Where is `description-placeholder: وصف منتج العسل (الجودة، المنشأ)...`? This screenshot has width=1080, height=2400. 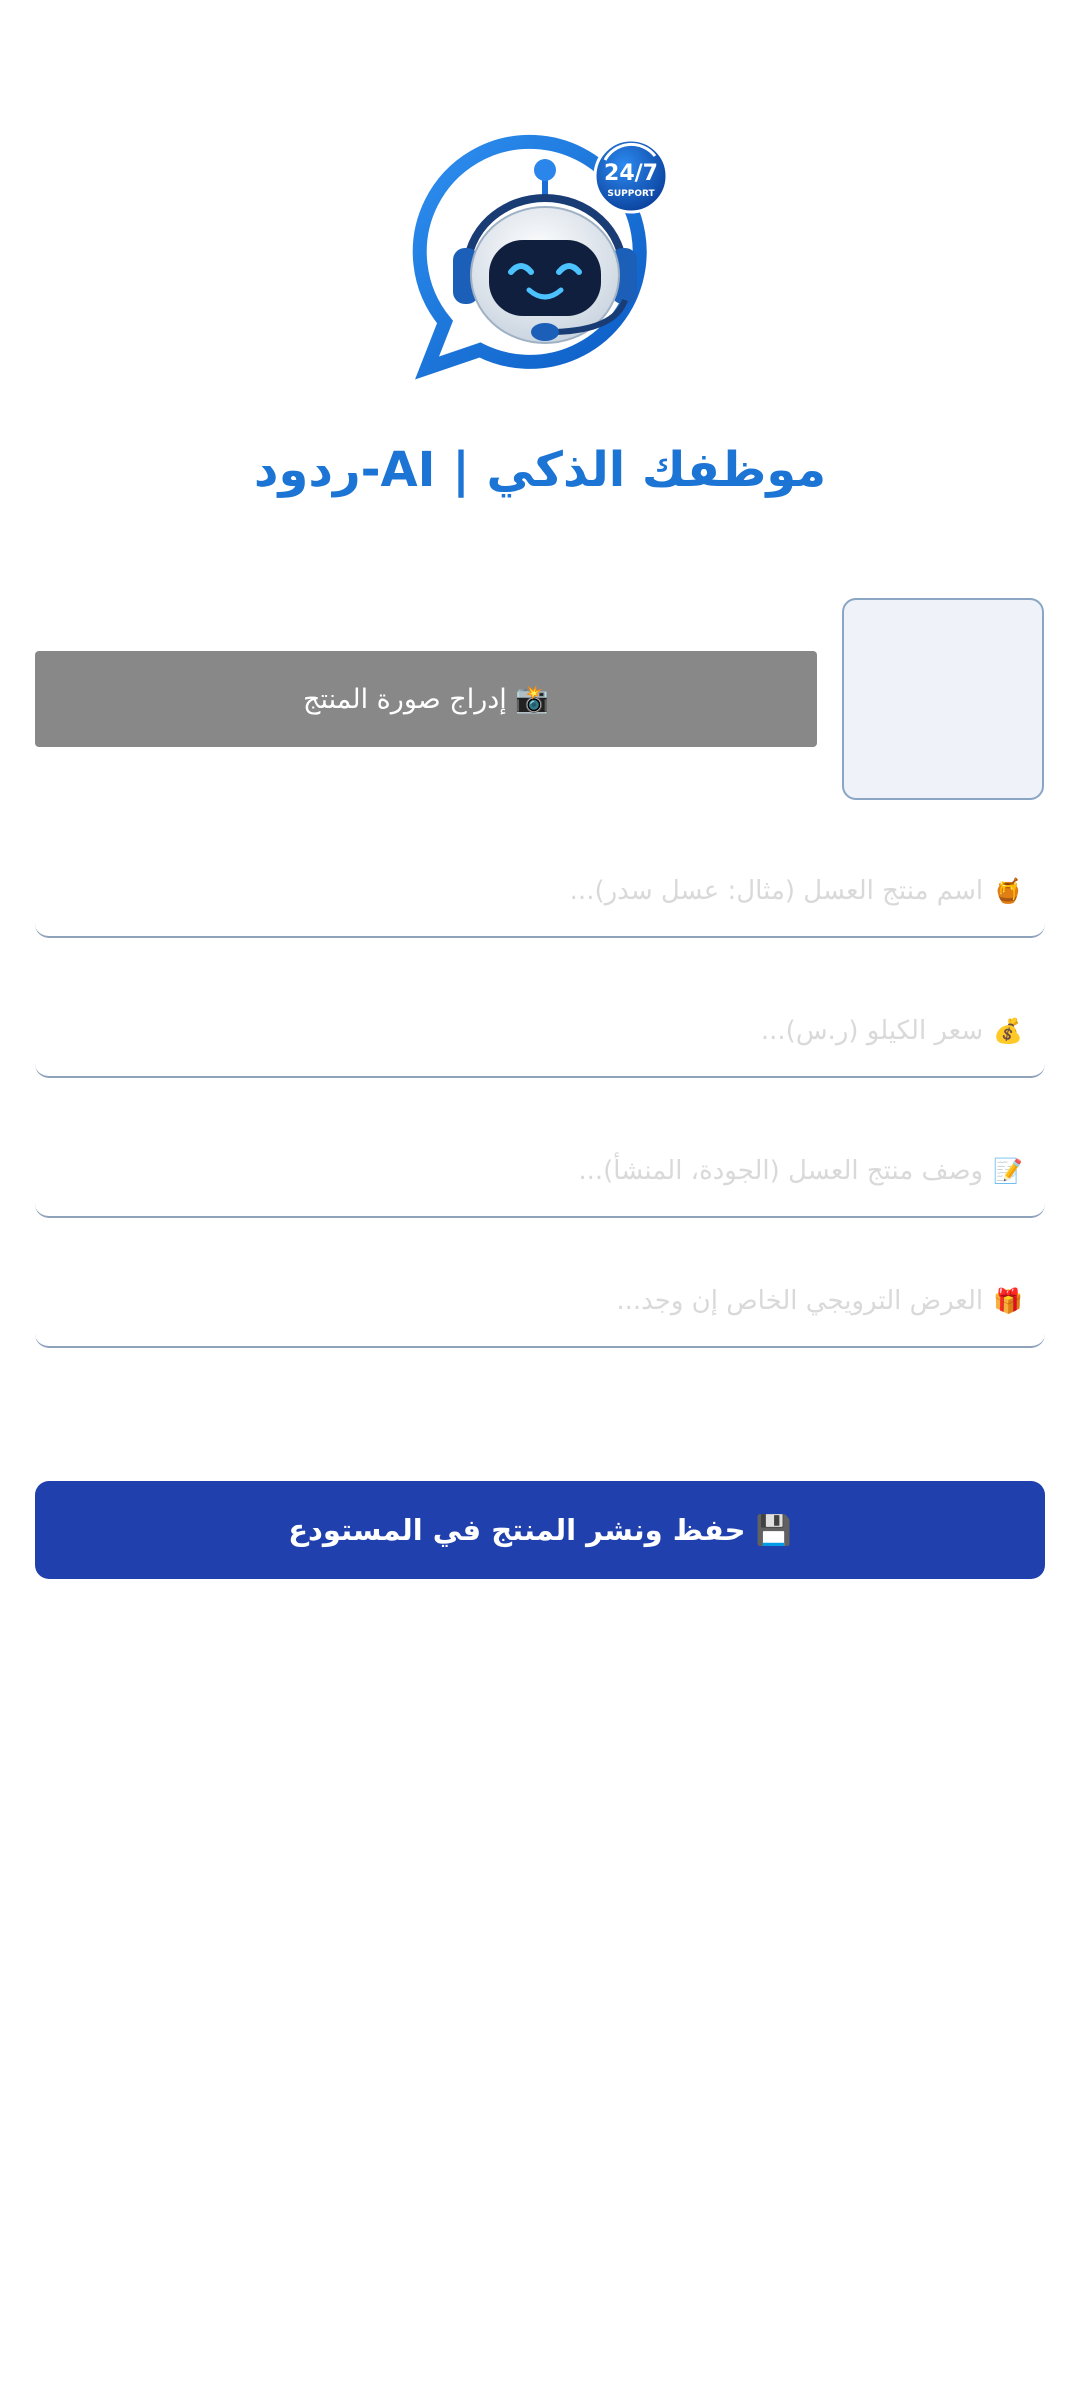 description-placeholder: وصف منتج العسل (الجودة، المنشأ)... is located at coordinates (781, 1171).